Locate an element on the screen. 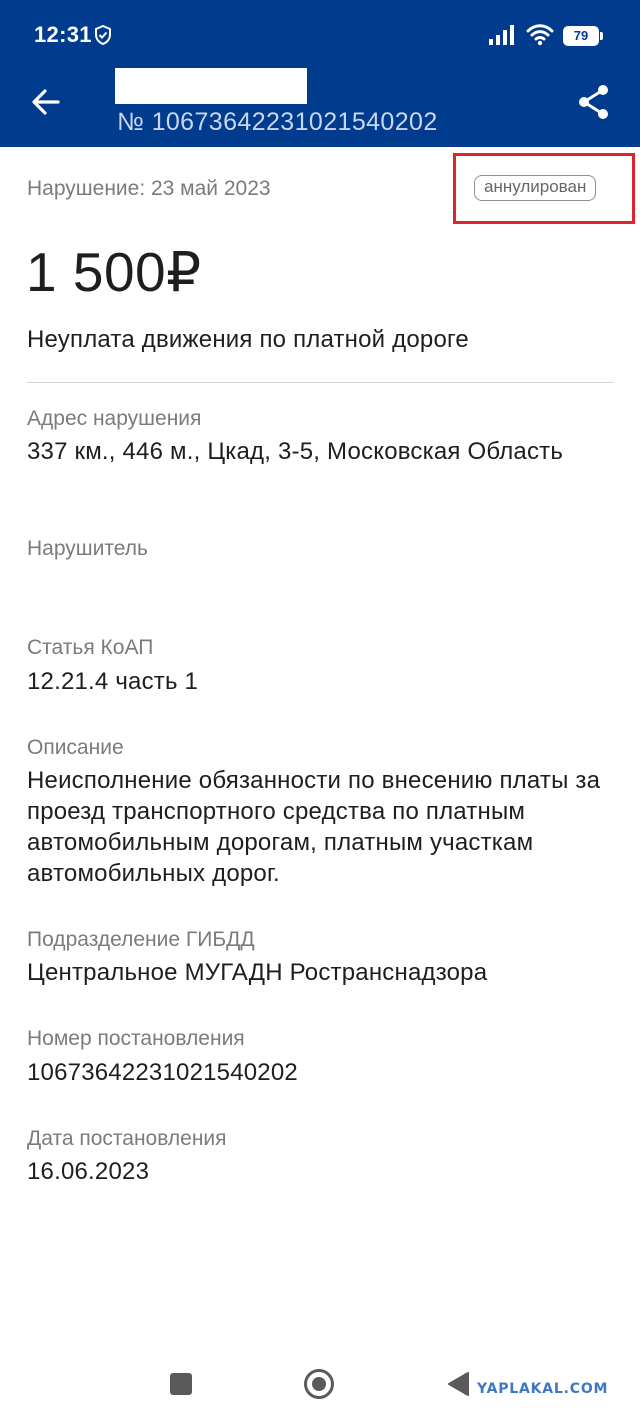 This screenshot has height=1423, width=640. battery-indicator: 79 is located at coordinates (583, 36).